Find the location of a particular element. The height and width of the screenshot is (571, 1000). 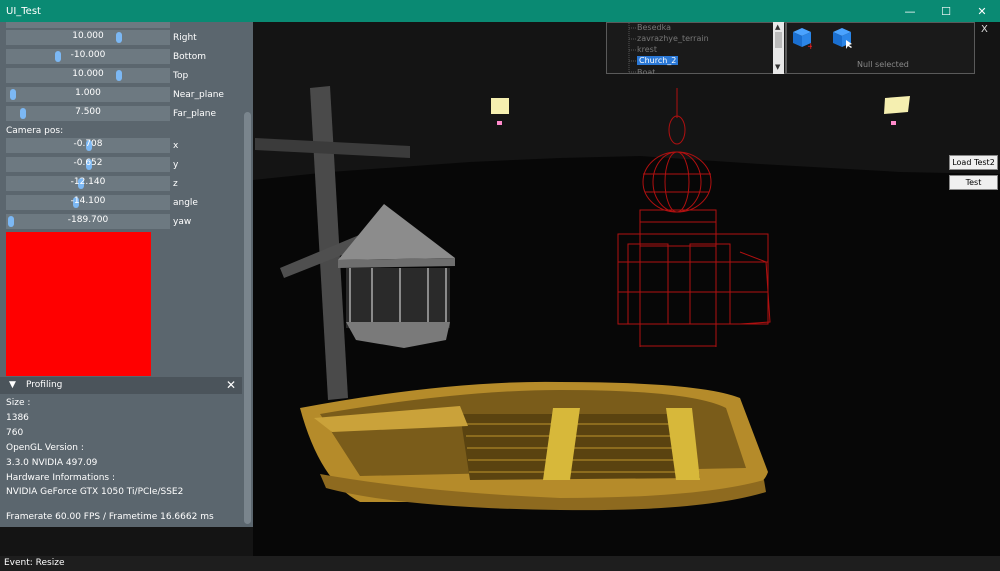

far-plane-slider: 7.500 is located at coordinates (88, 113).